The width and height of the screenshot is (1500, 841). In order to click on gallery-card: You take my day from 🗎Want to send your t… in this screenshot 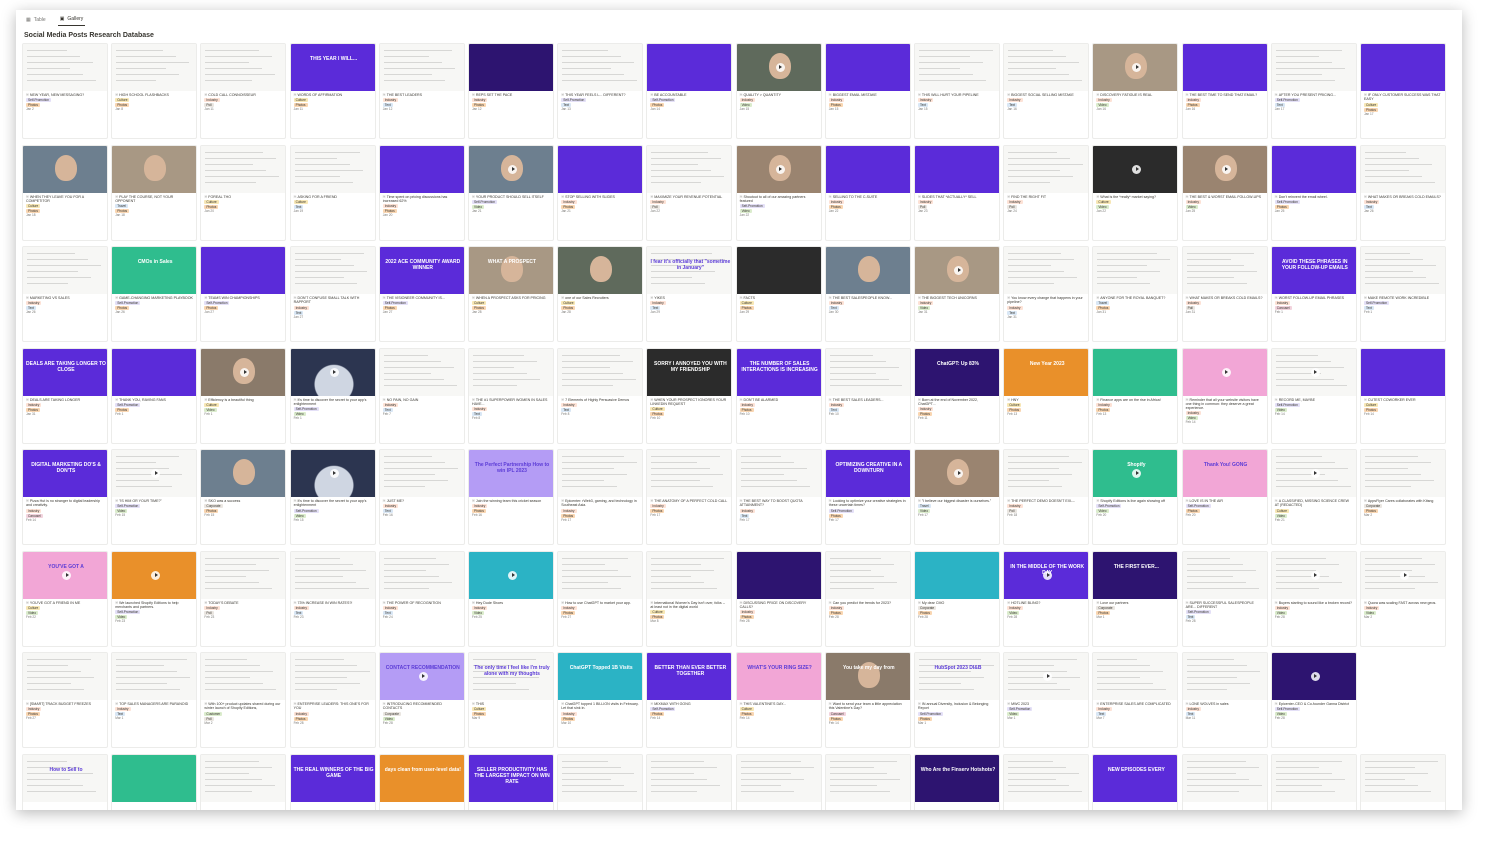, I will do `click(867, 700)`.